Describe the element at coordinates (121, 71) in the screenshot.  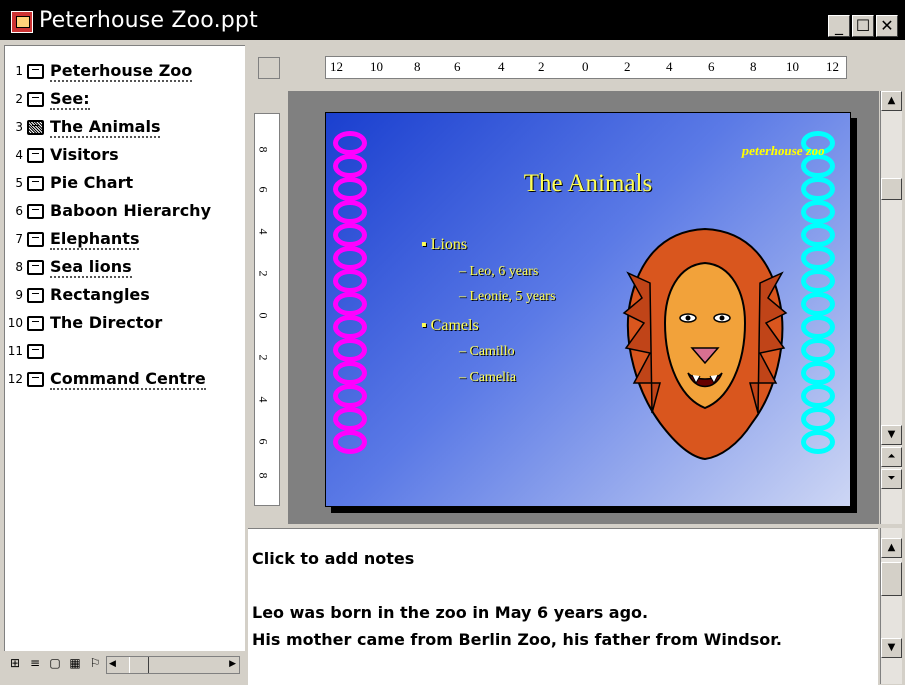
I see `outline-label: Peterhouse Zoo` at that location.